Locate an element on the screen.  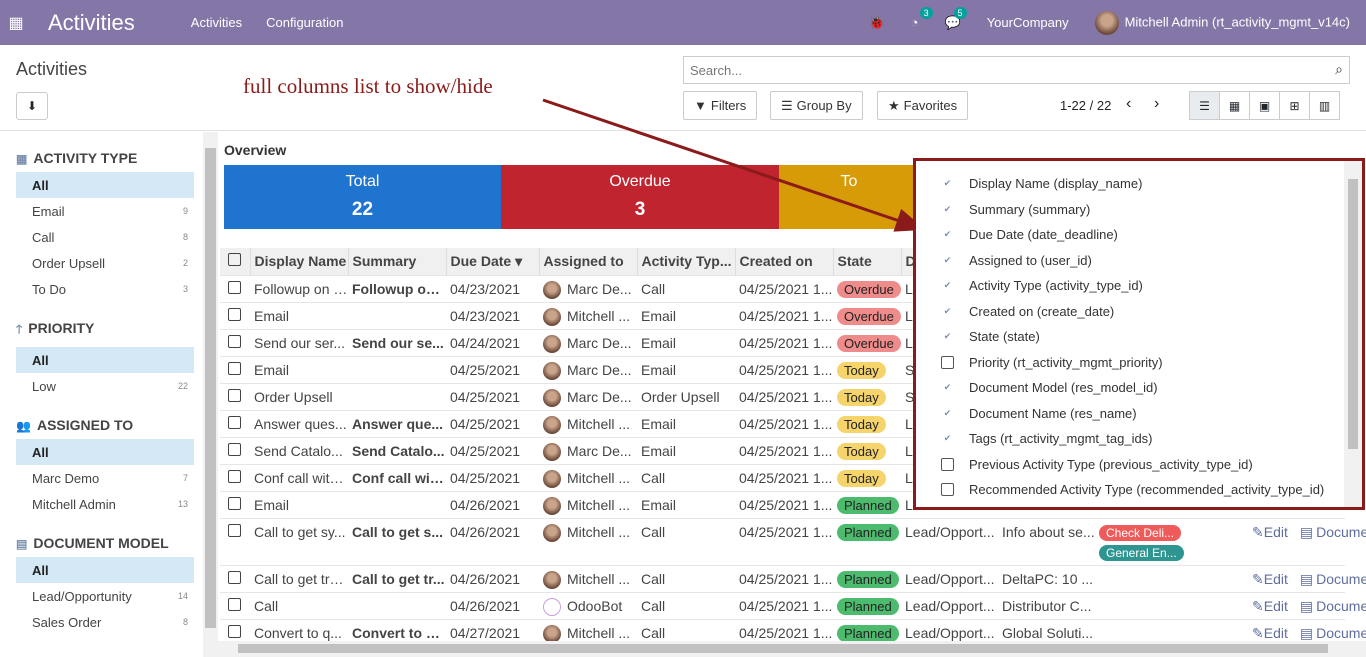
optional-column-toggle: ✔ Document Model (res_model_id) is located at coordinates (1130, 388).